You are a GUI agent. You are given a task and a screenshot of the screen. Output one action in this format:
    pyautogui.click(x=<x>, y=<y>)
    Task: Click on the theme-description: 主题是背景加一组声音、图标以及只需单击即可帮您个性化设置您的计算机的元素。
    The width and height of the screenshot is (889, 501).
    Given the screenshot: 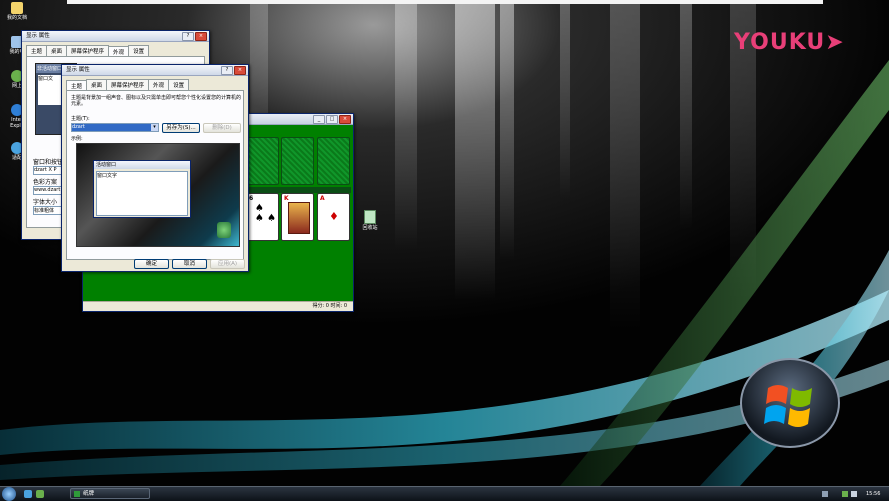 What is the action you would take?
    pyautogui.click(x=156, y=101)
    